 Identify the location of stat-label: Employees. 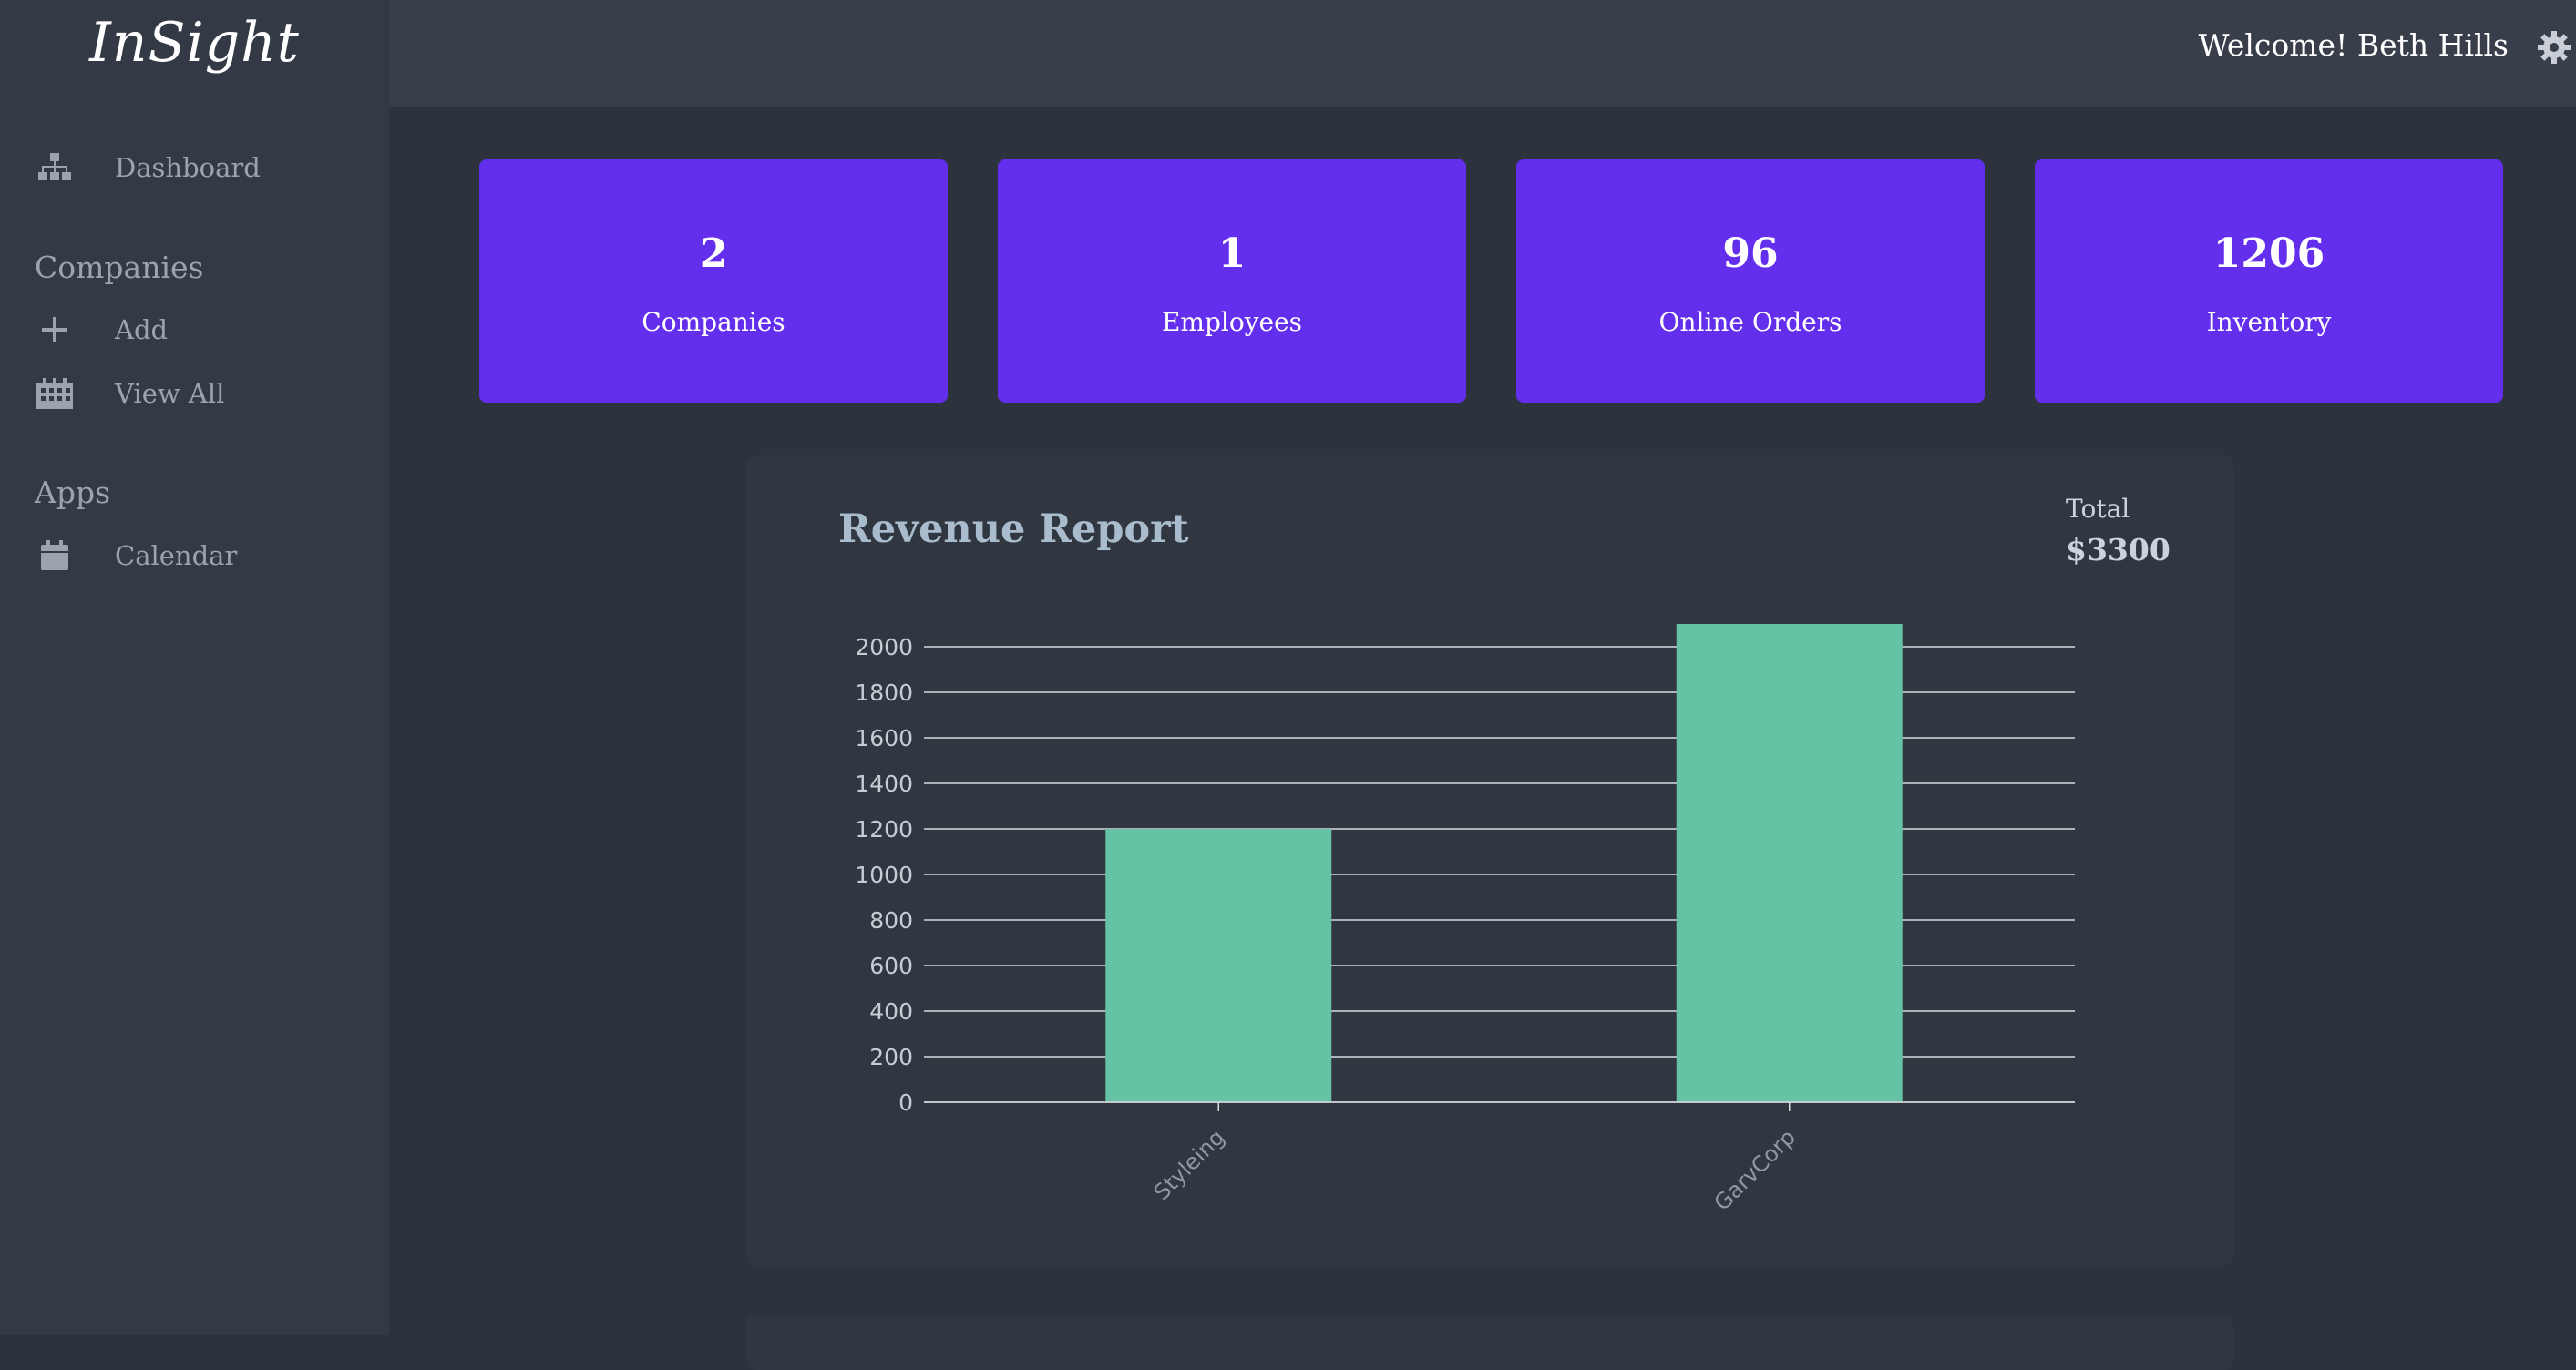
(1232, 322).